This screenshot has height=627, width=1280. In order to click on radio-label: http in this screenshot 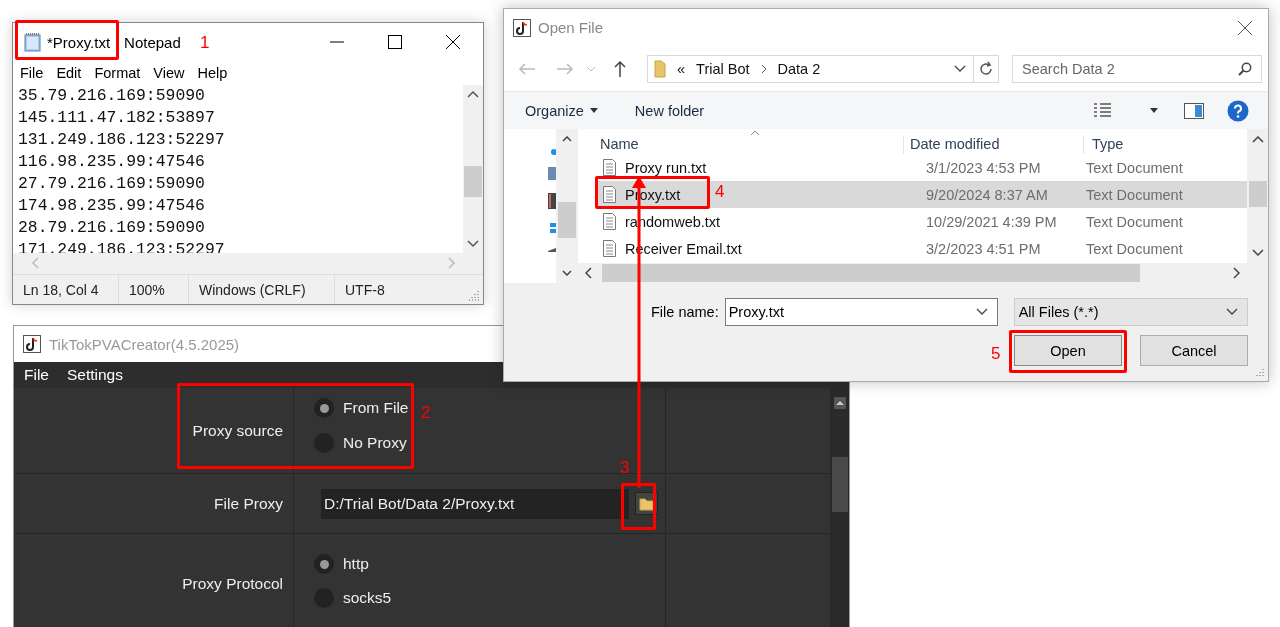, I will do `click(356, 564)`.